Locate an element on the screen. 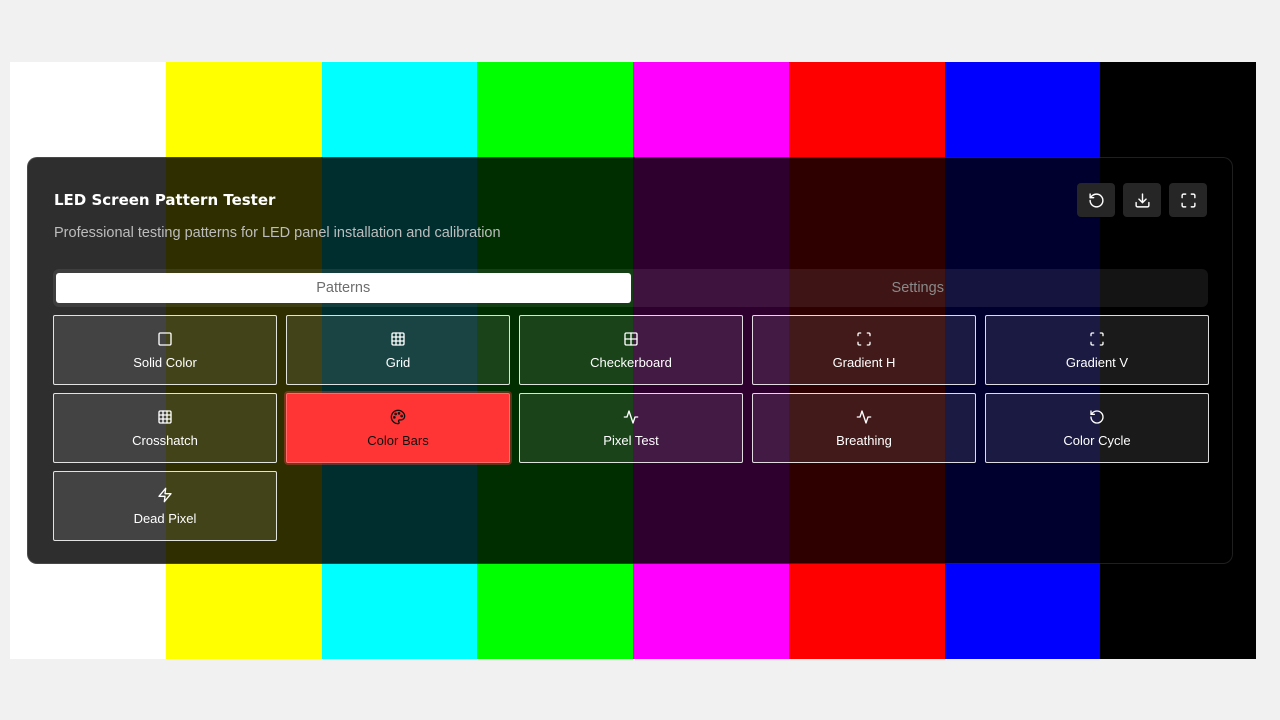  tab-list: Patterns Settings is located at coordinates (630, 288).